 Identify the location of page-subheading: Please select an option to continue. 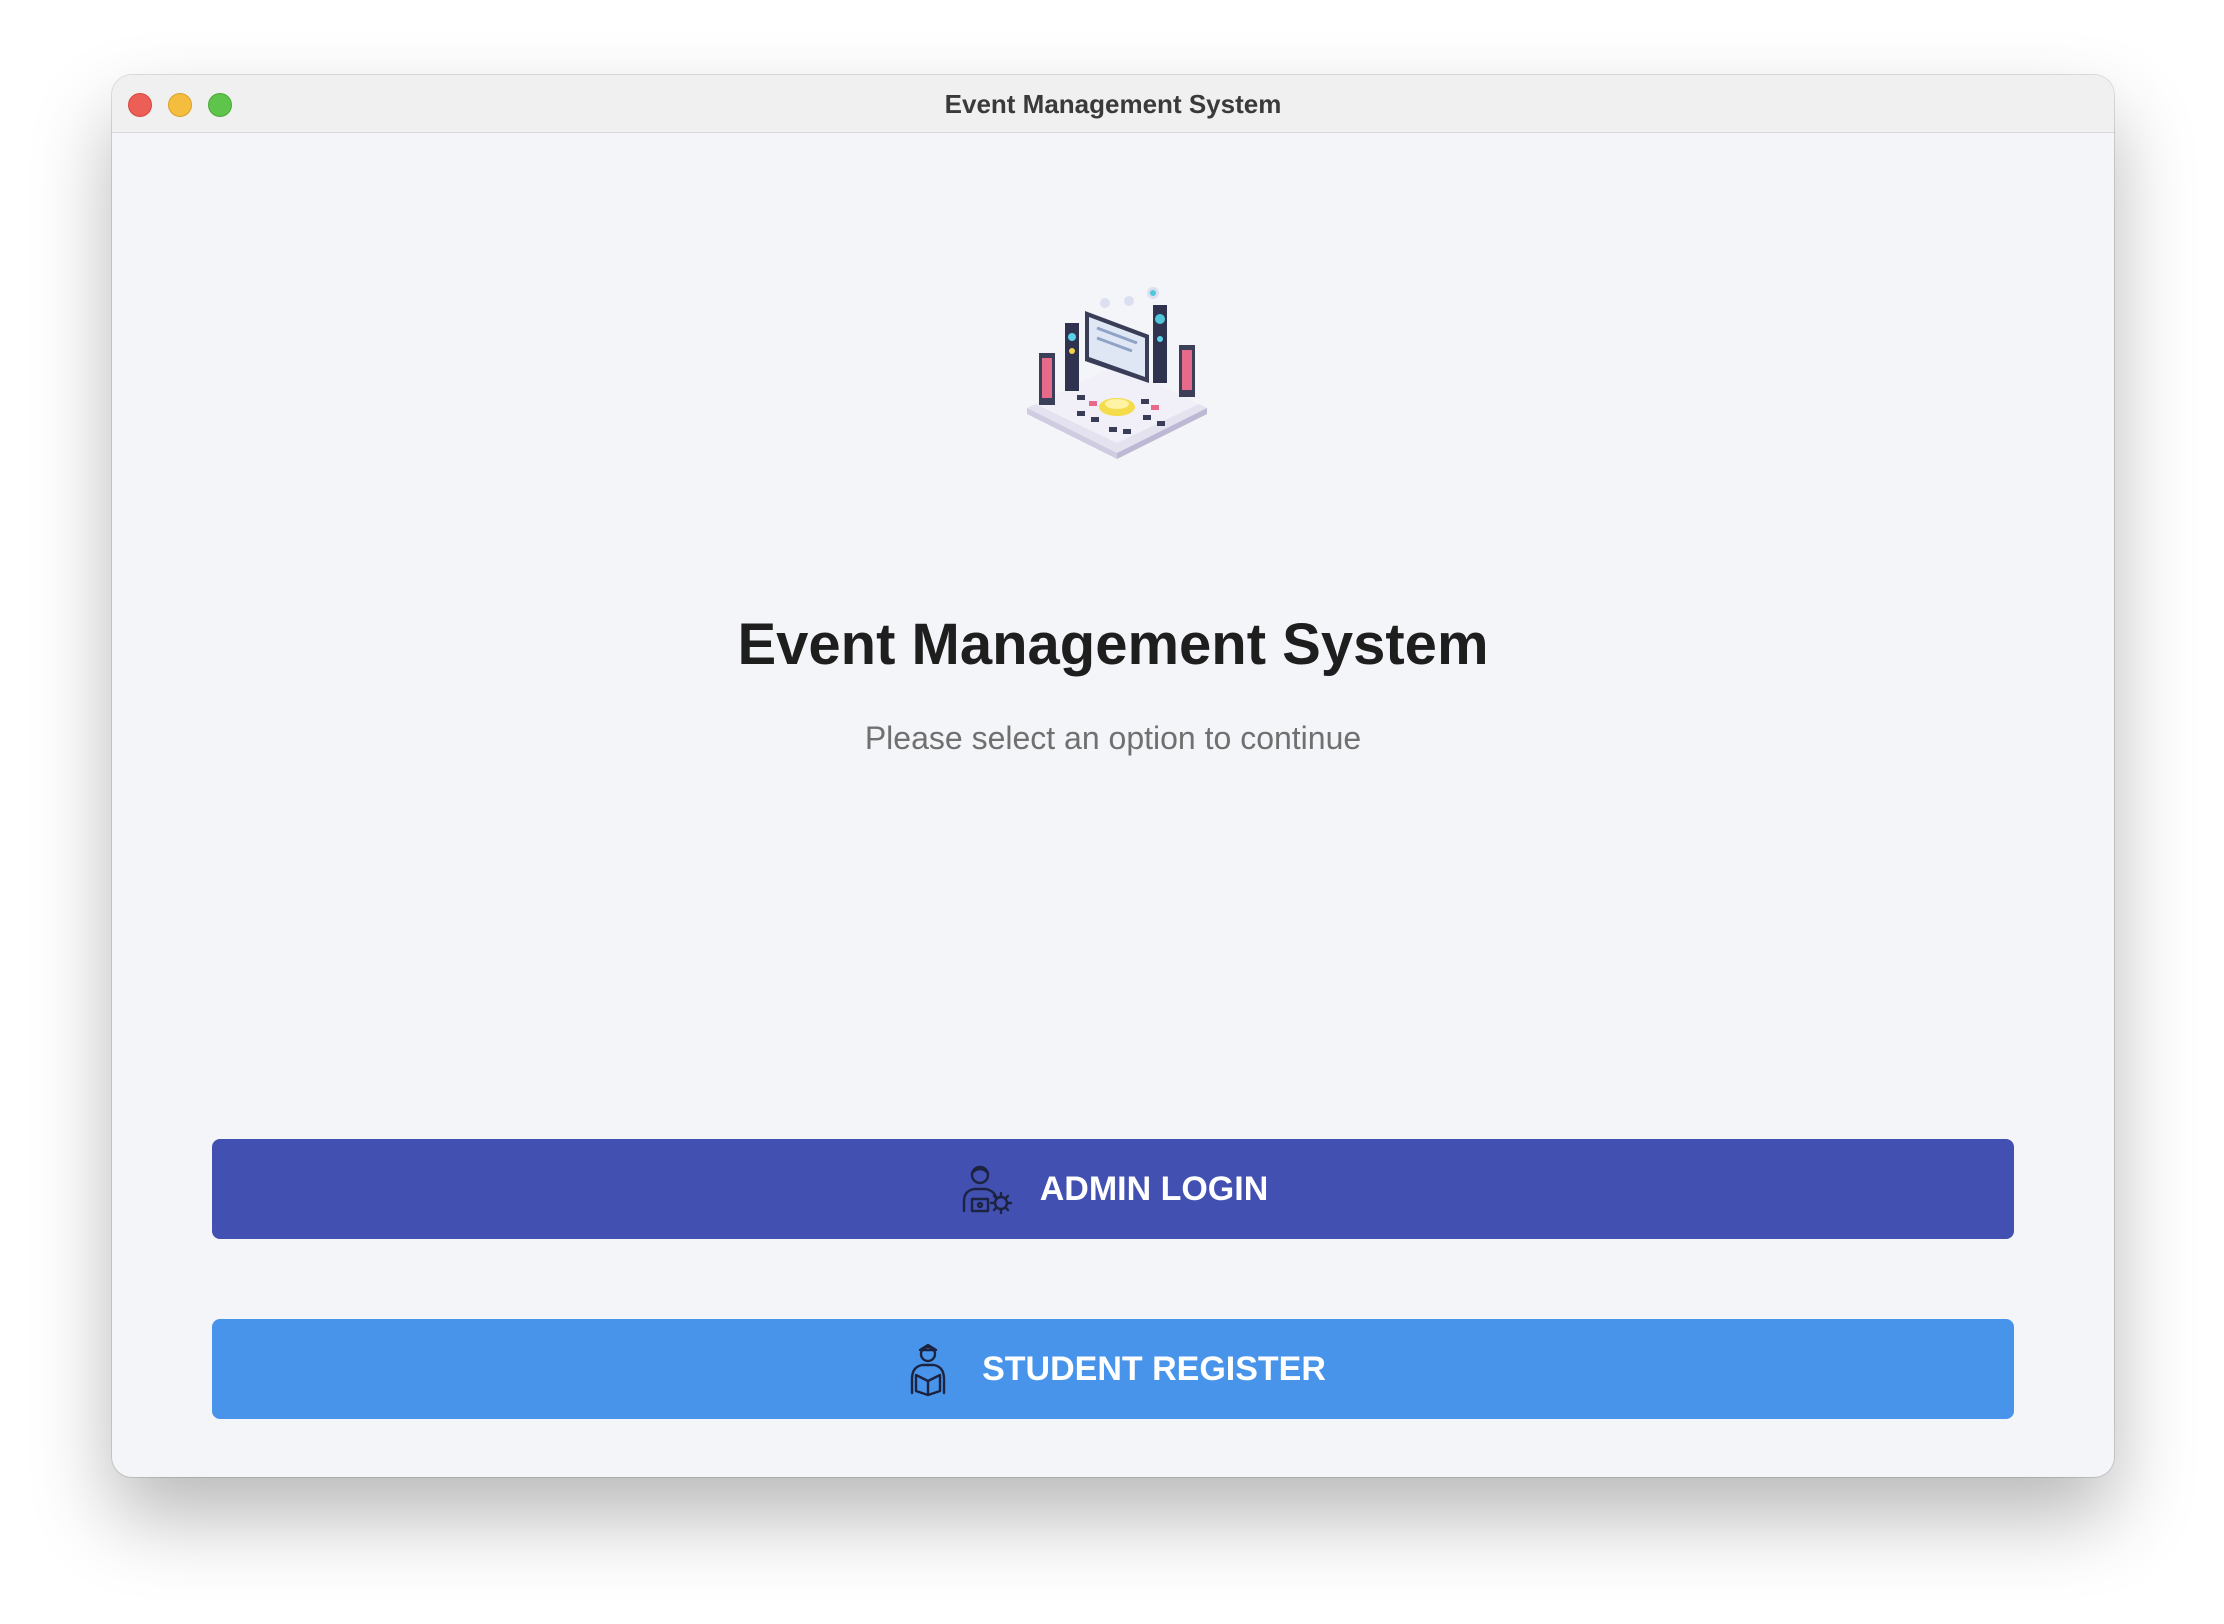
(1113, 738).